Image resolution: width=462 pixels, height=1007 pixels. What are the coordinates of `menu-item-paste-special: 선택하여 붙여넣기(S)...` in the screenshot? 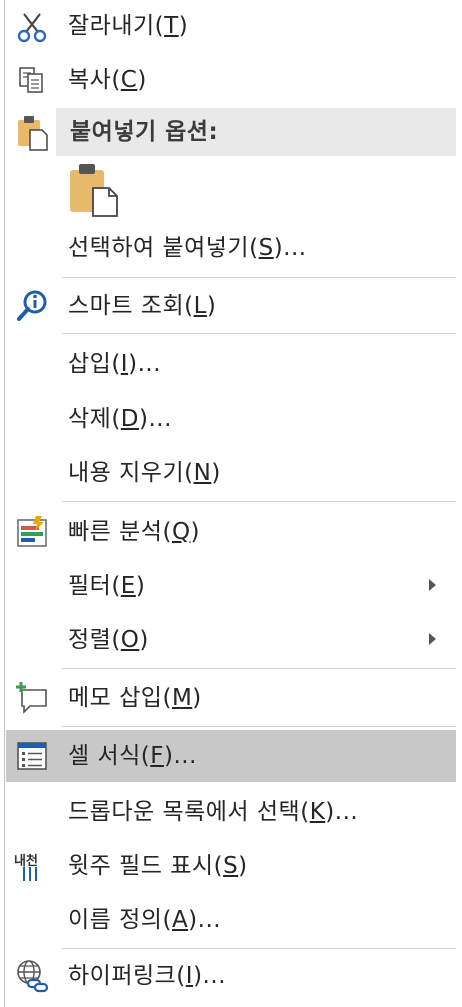 It's located at (231, 248).